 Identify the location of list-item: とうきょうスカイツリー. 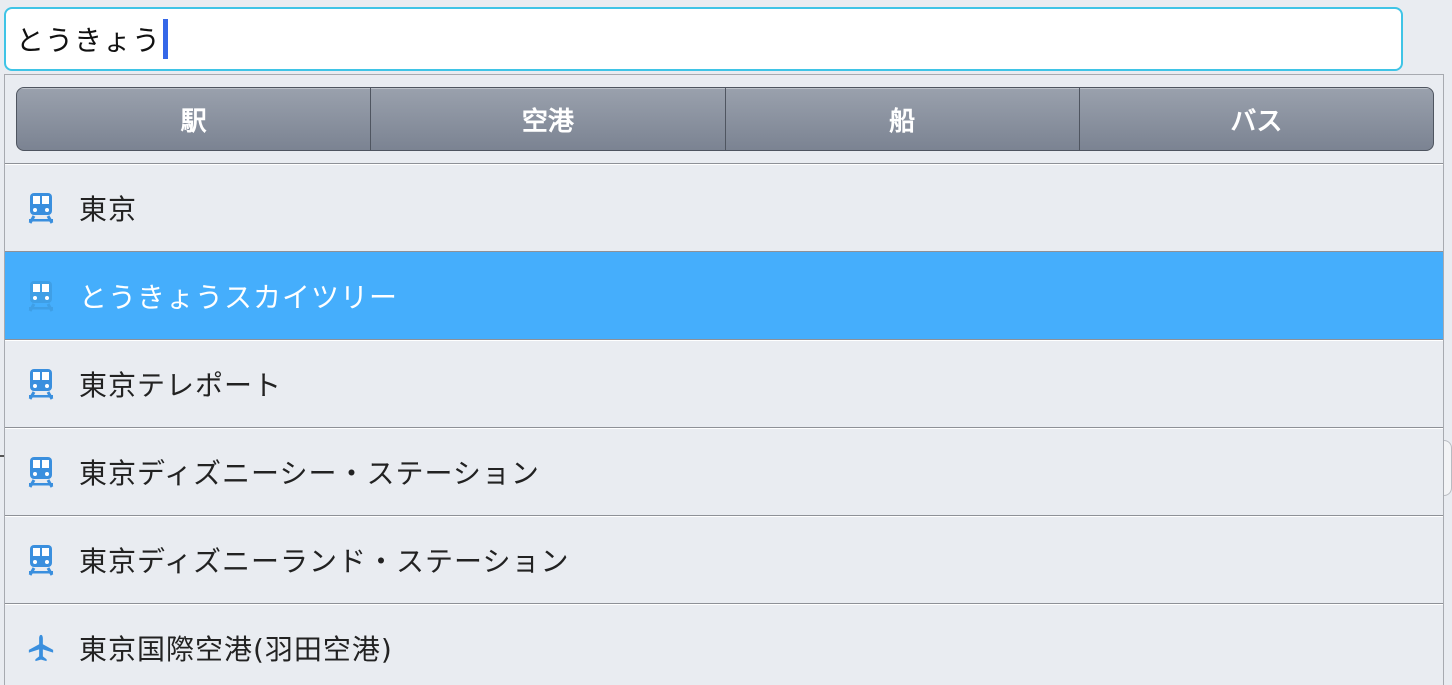
(724, 296).